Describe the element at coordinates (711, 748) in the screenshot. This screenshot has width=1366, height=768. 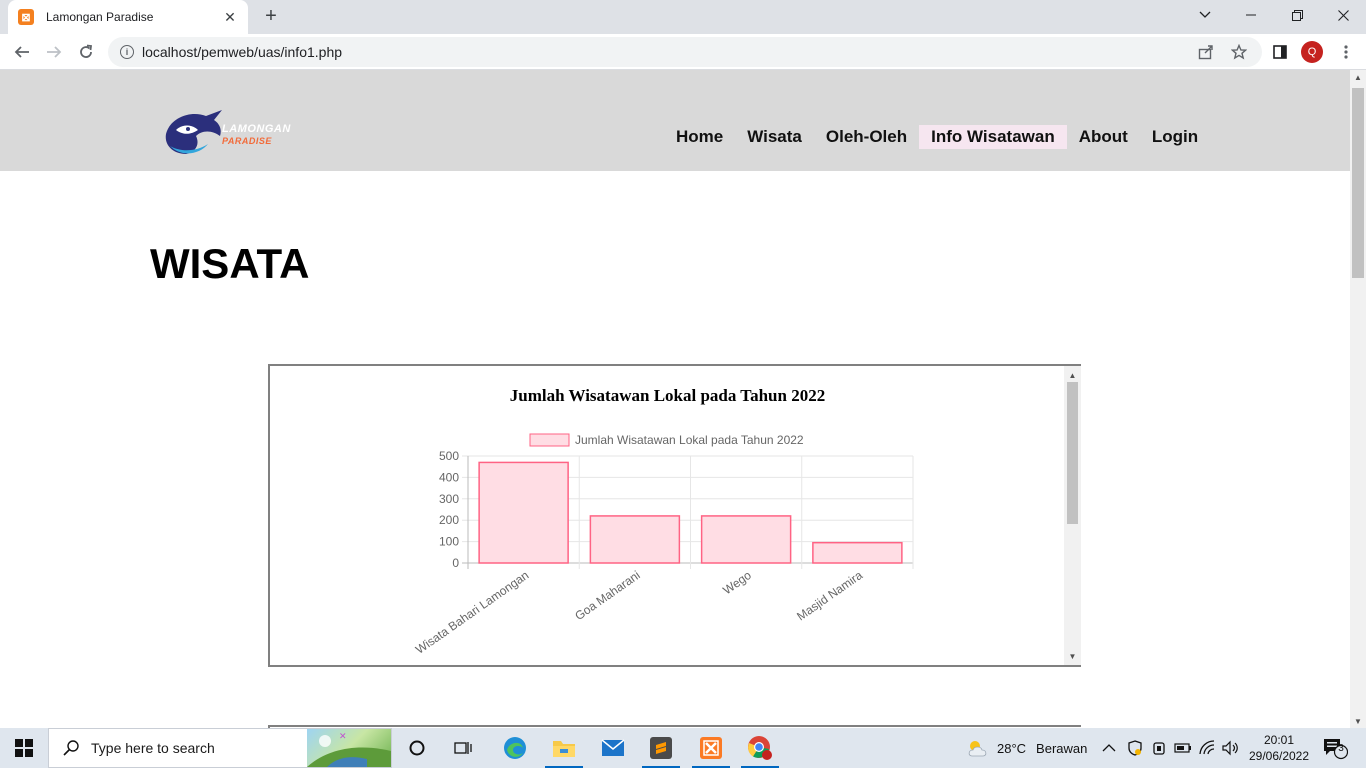
I see `xampp-icon` at that location.